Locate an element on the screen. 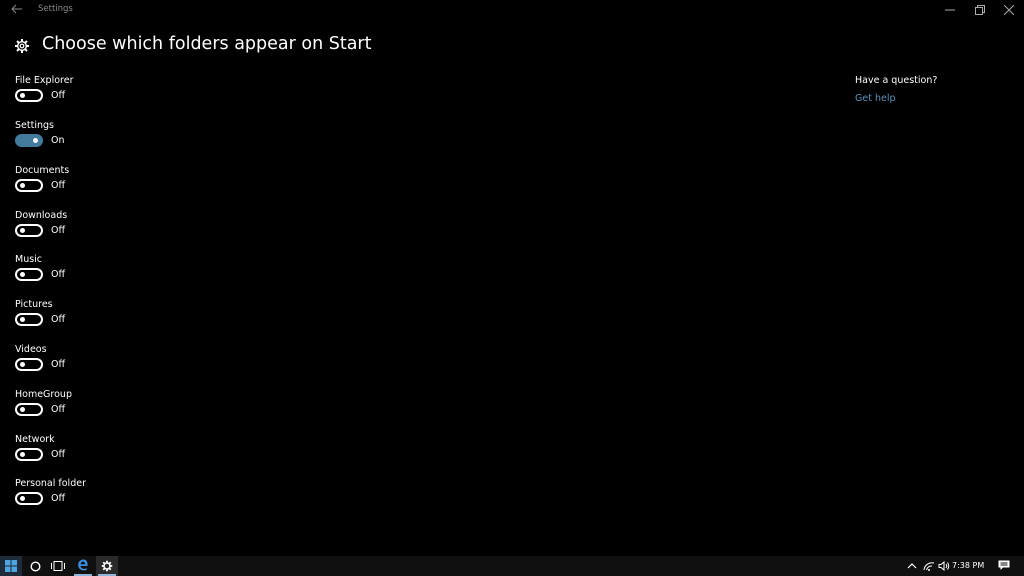 Image resolution: width=1024 pixels, height=576 pixels. folder-label: Personal folder is located at coordinates (50, 483).